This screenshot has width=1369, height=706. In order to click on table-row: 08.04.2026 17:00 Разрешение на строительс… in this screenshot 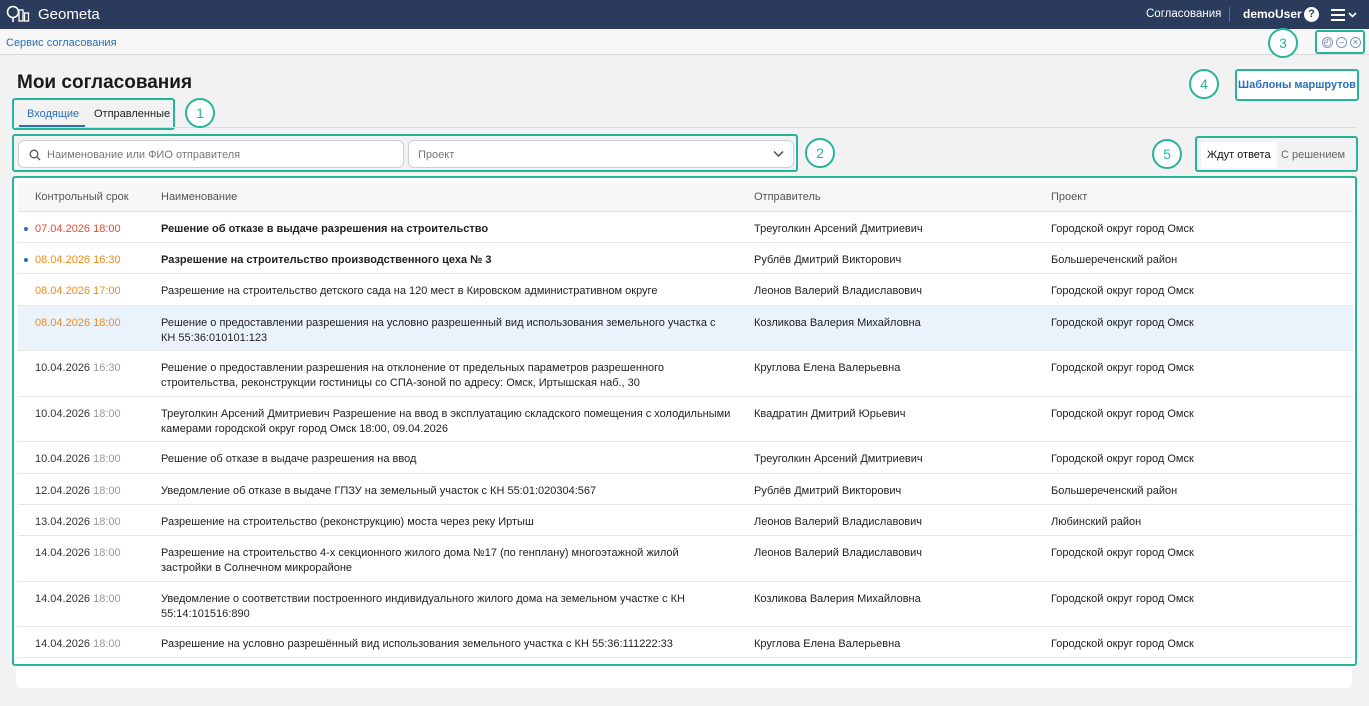, I will do `click(685, 290)`.